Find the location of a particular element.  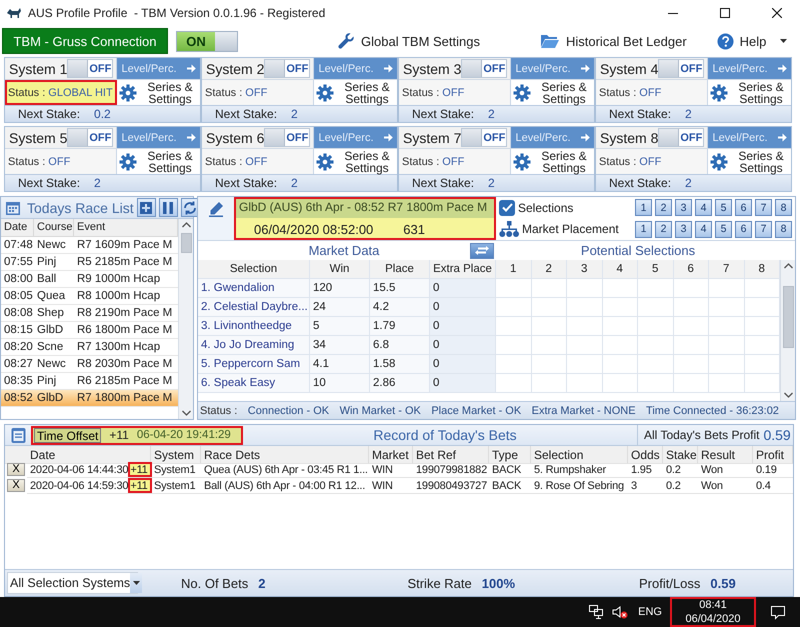

checkbox is located at coordinates (507, 208).